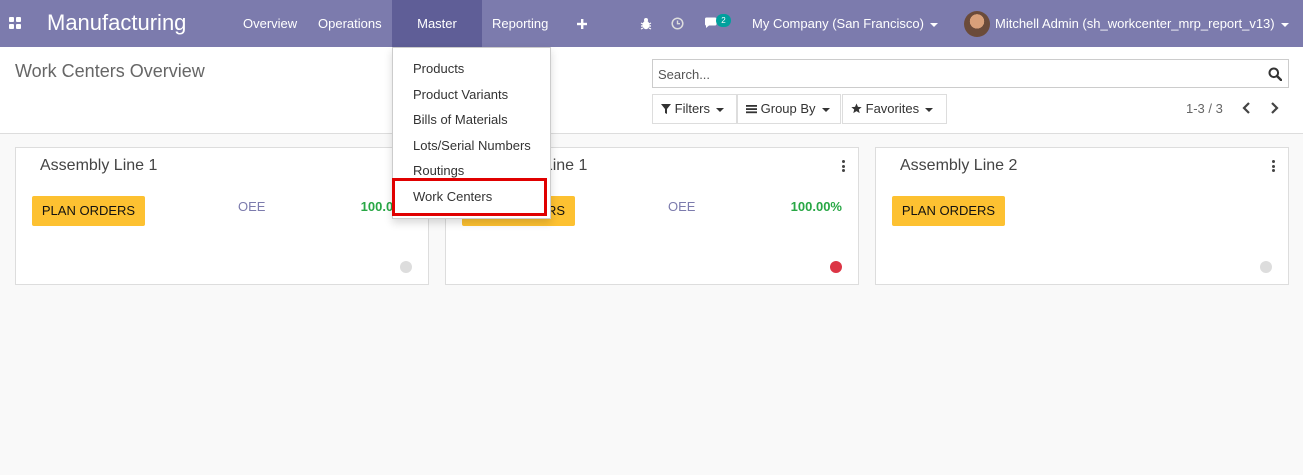  I want to click on list-icon, so click(751, 109).